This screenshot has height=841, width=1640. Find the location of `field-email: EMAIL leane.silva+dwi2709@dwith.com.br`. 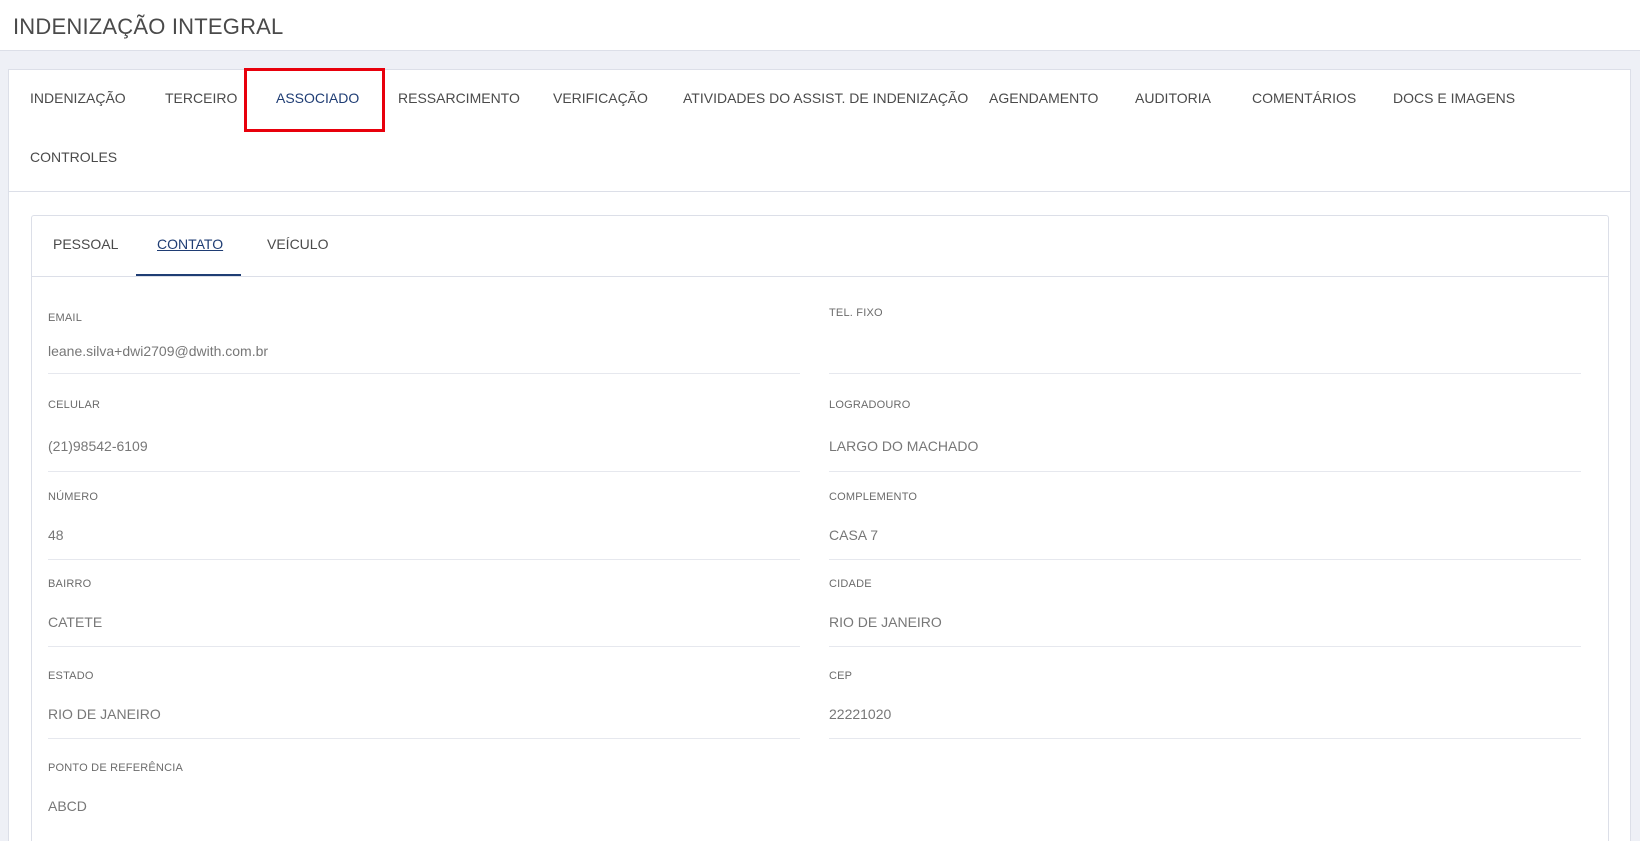

field-email: EMAIL leane.silva+dwi2709@dwith.com.br is located at coordinates (424, 337).